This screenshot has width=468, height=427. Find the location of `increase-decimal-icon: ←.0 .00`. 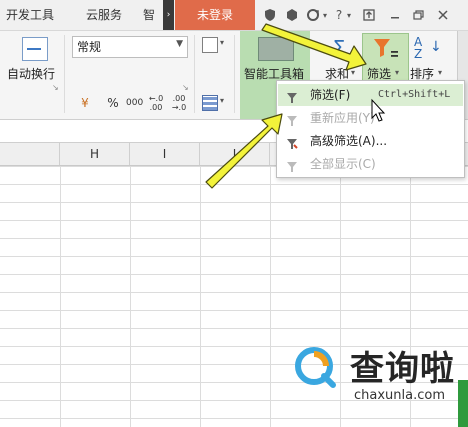

increase-decimal-icon: ←.0 .00 is located at coordinates (156, 103).